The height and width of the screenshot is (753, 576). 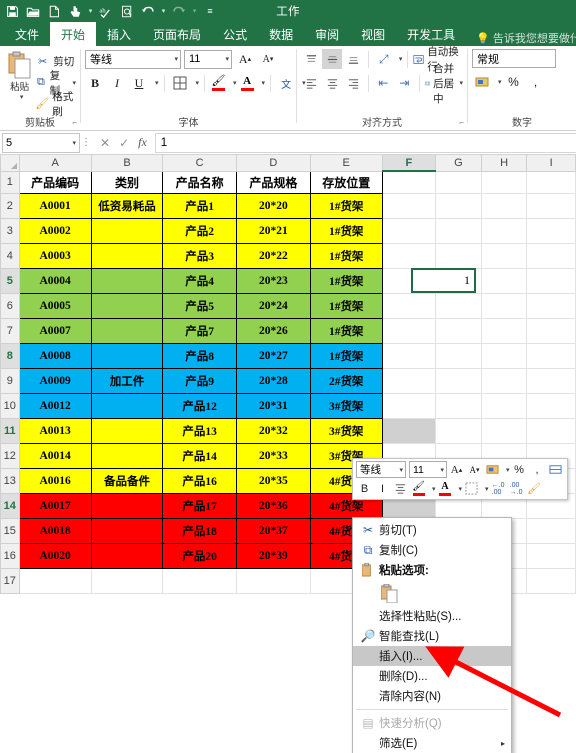 I want to click on increase-font-size-button: A ▴, so click(x=245, y=59).